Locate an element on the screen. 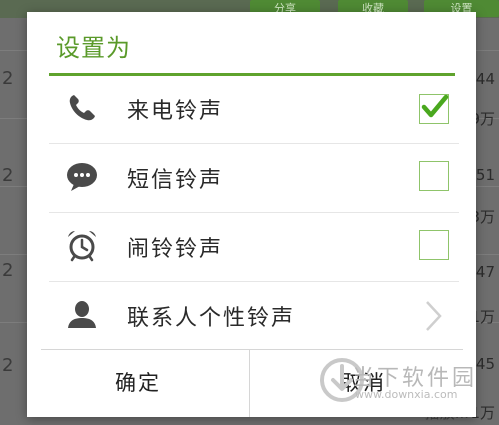 Image resolution: width=499 pixels, height=425 pixels. alarm-ringtone-checkbox is located at coordinates (434, 245).